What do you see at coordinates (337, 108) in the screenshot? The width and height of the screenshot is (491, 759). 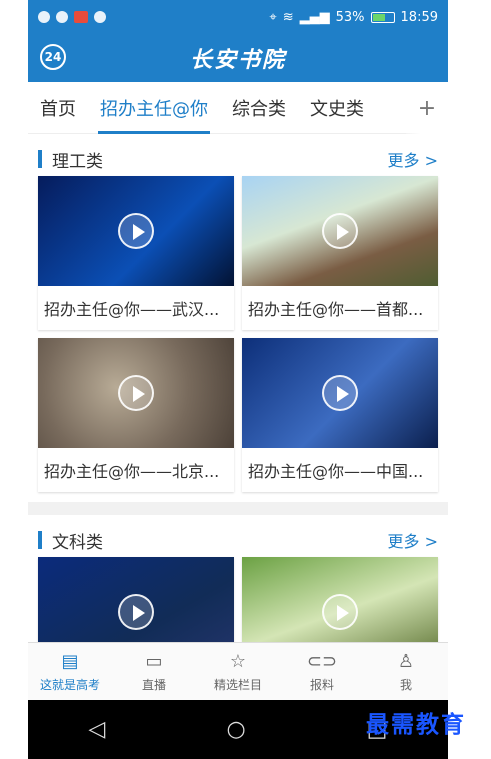 I see `tab-humanities: 文史类` at bounding box center [337, 108].